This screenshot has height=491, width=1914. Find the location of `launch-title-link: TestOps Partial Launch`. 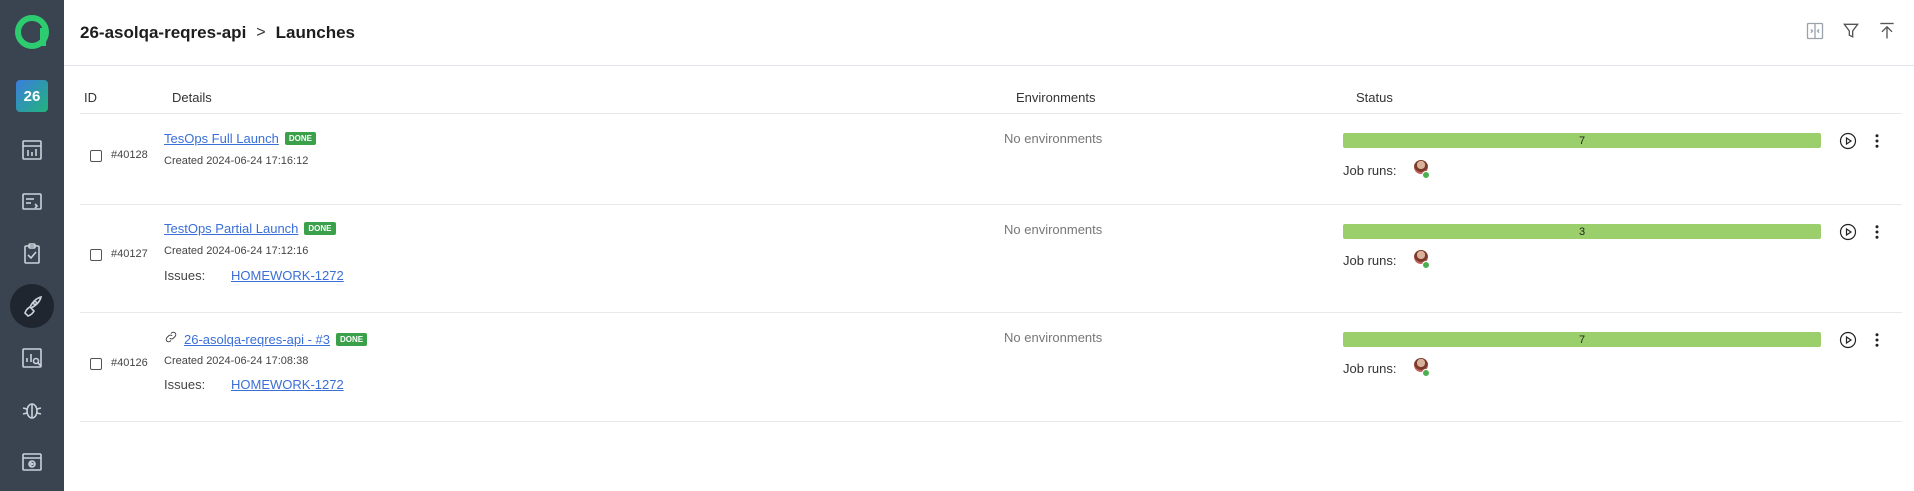

launch-title-link: TestOps Partial Launch is located at coordinates (231, 228).